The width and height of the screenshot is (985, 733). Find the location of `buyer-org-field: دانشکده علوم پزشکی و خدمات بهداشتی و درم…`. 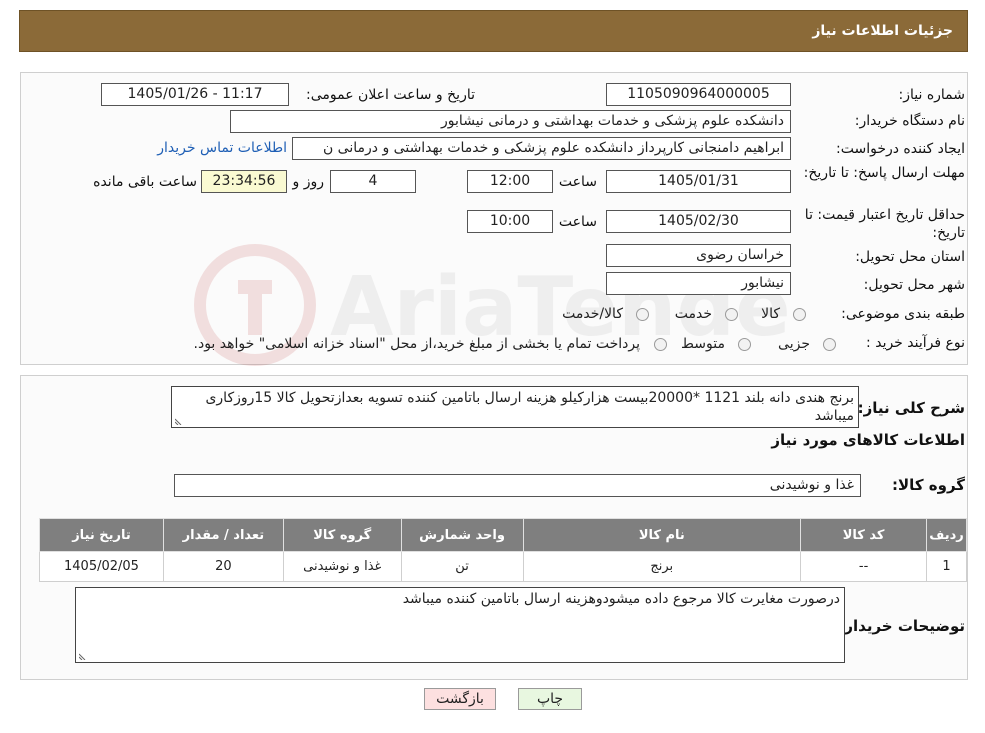

buyer-org-field: دانشکده علوم پزشکی و خدمات بهداشتی و درم… is located at coordinates (510, 121).